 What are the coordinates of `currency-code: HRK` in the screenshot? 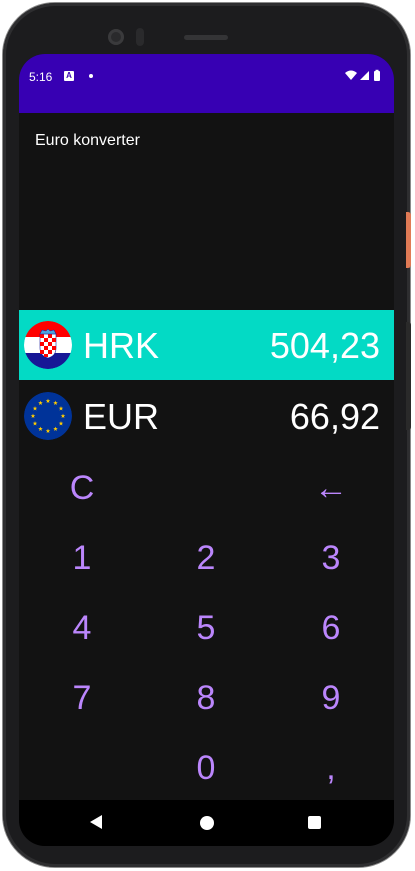 It's located at (121, 345).